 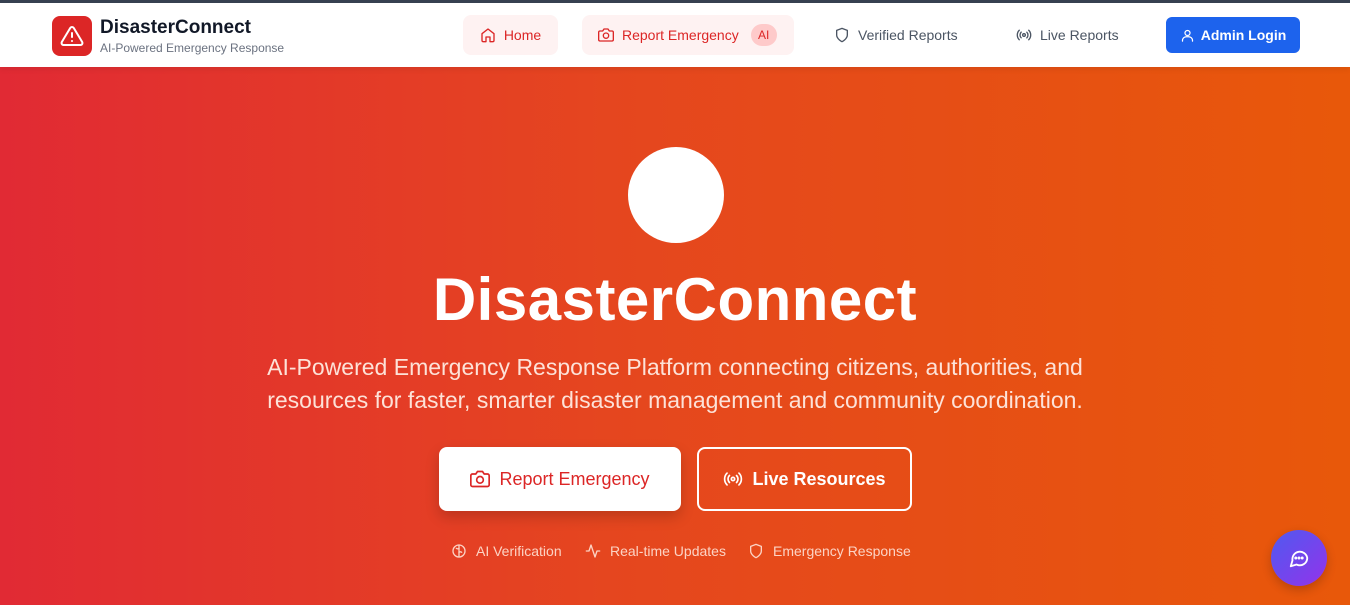 What do you see at coordinates (574, 478) in the screenshot?
I see `report-emergency-label: Report Emergency` at bounding box center [574, 478].